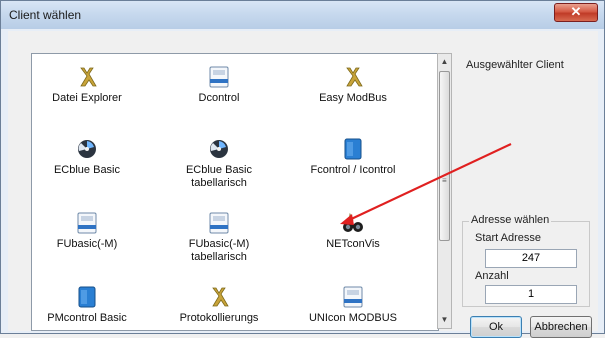 The height and width of the screenshot is (338, 605). Describe the element at coordinates (45, 15) in the screenshot. I see `window-title: Client wählen` at that location.